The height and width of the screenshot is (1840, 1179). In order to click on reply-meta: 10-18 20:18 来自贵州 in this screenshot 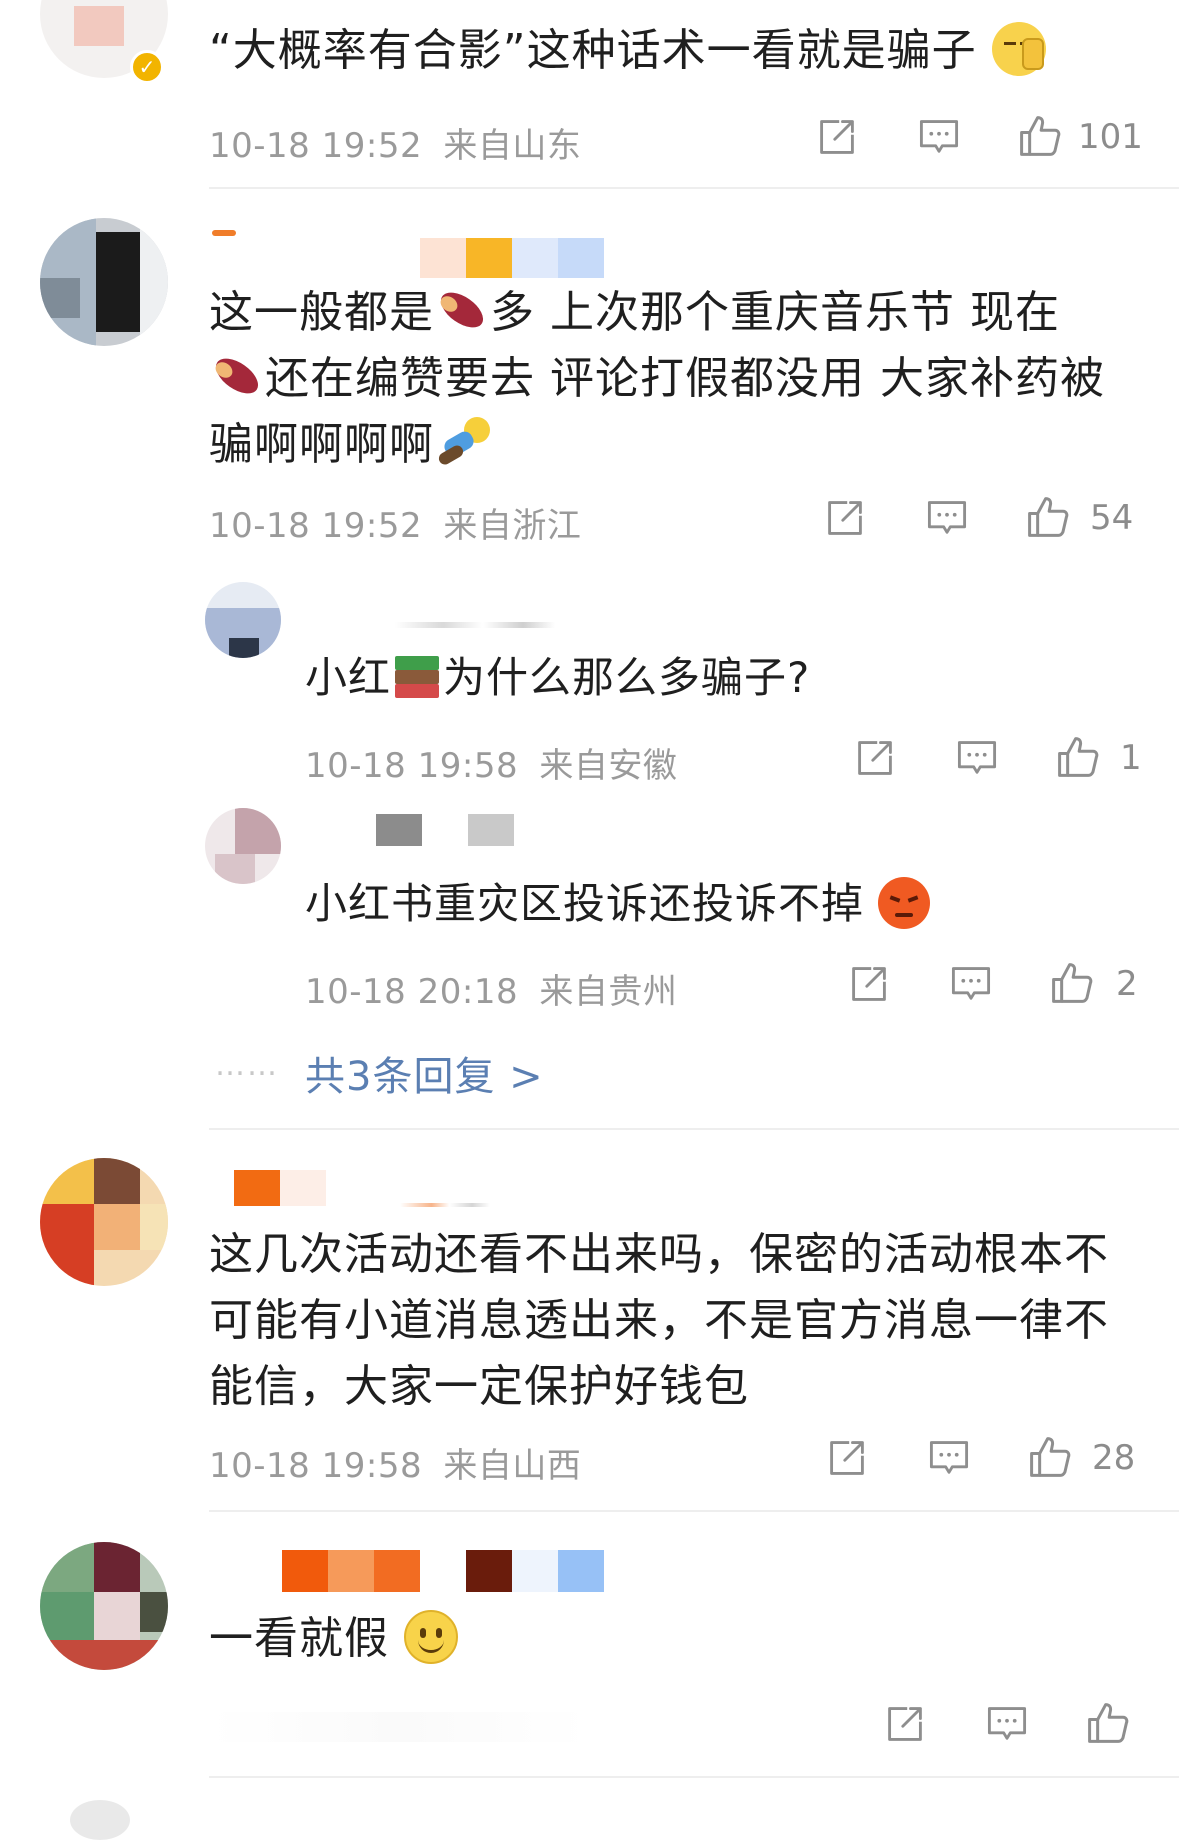, I will do `click(491, 988)`.